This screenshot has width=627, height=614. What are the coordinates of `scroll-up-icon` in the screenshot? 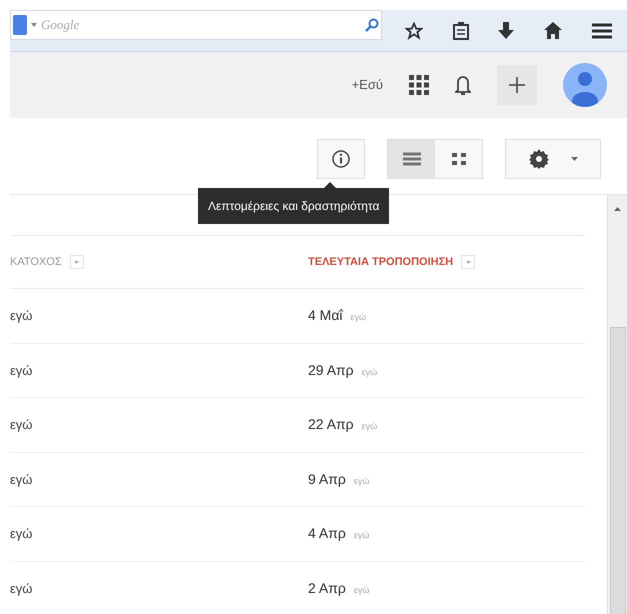 It's located at (617, 209).